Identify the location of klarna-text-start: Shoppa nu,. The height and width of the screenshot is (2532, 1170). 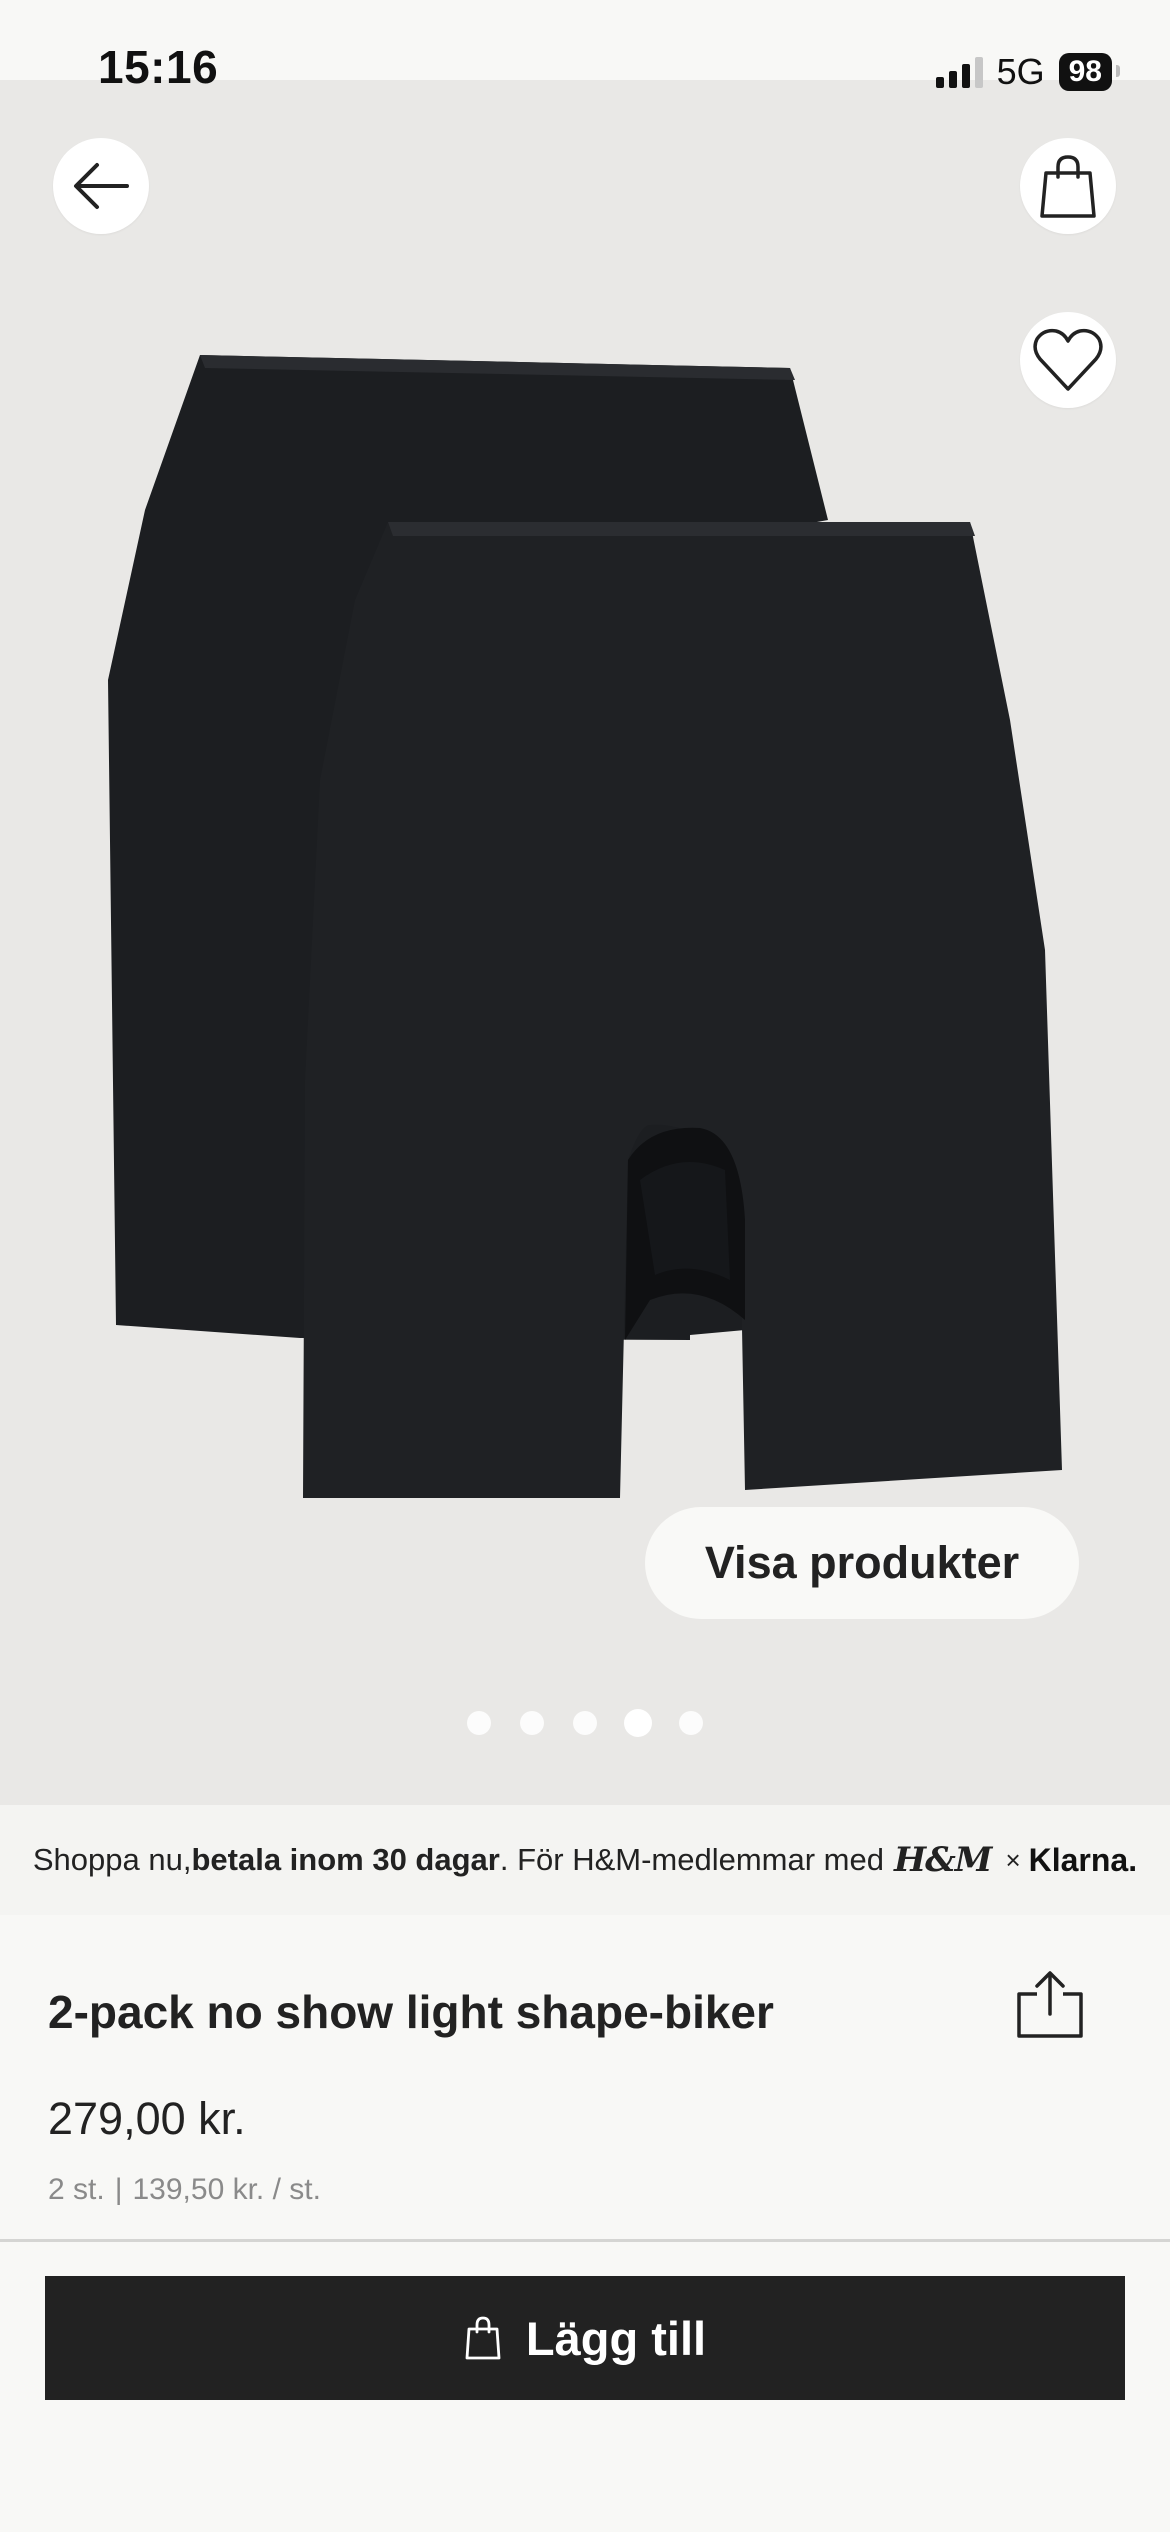
(112, 1859).